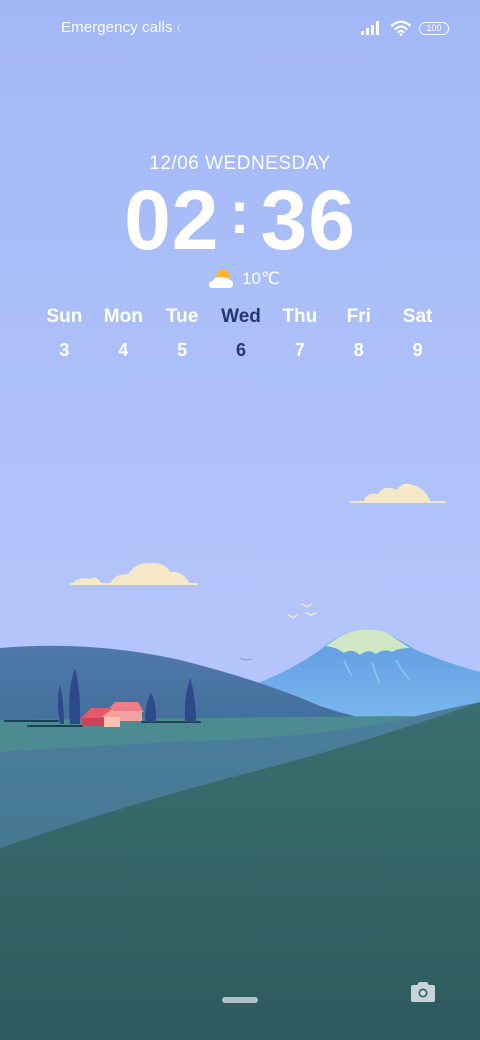 This screenshot has width=480, height=1040. Describe the element at coordinates (299, 350) in the screenshot. I see `weekday-date: 7` at that location.